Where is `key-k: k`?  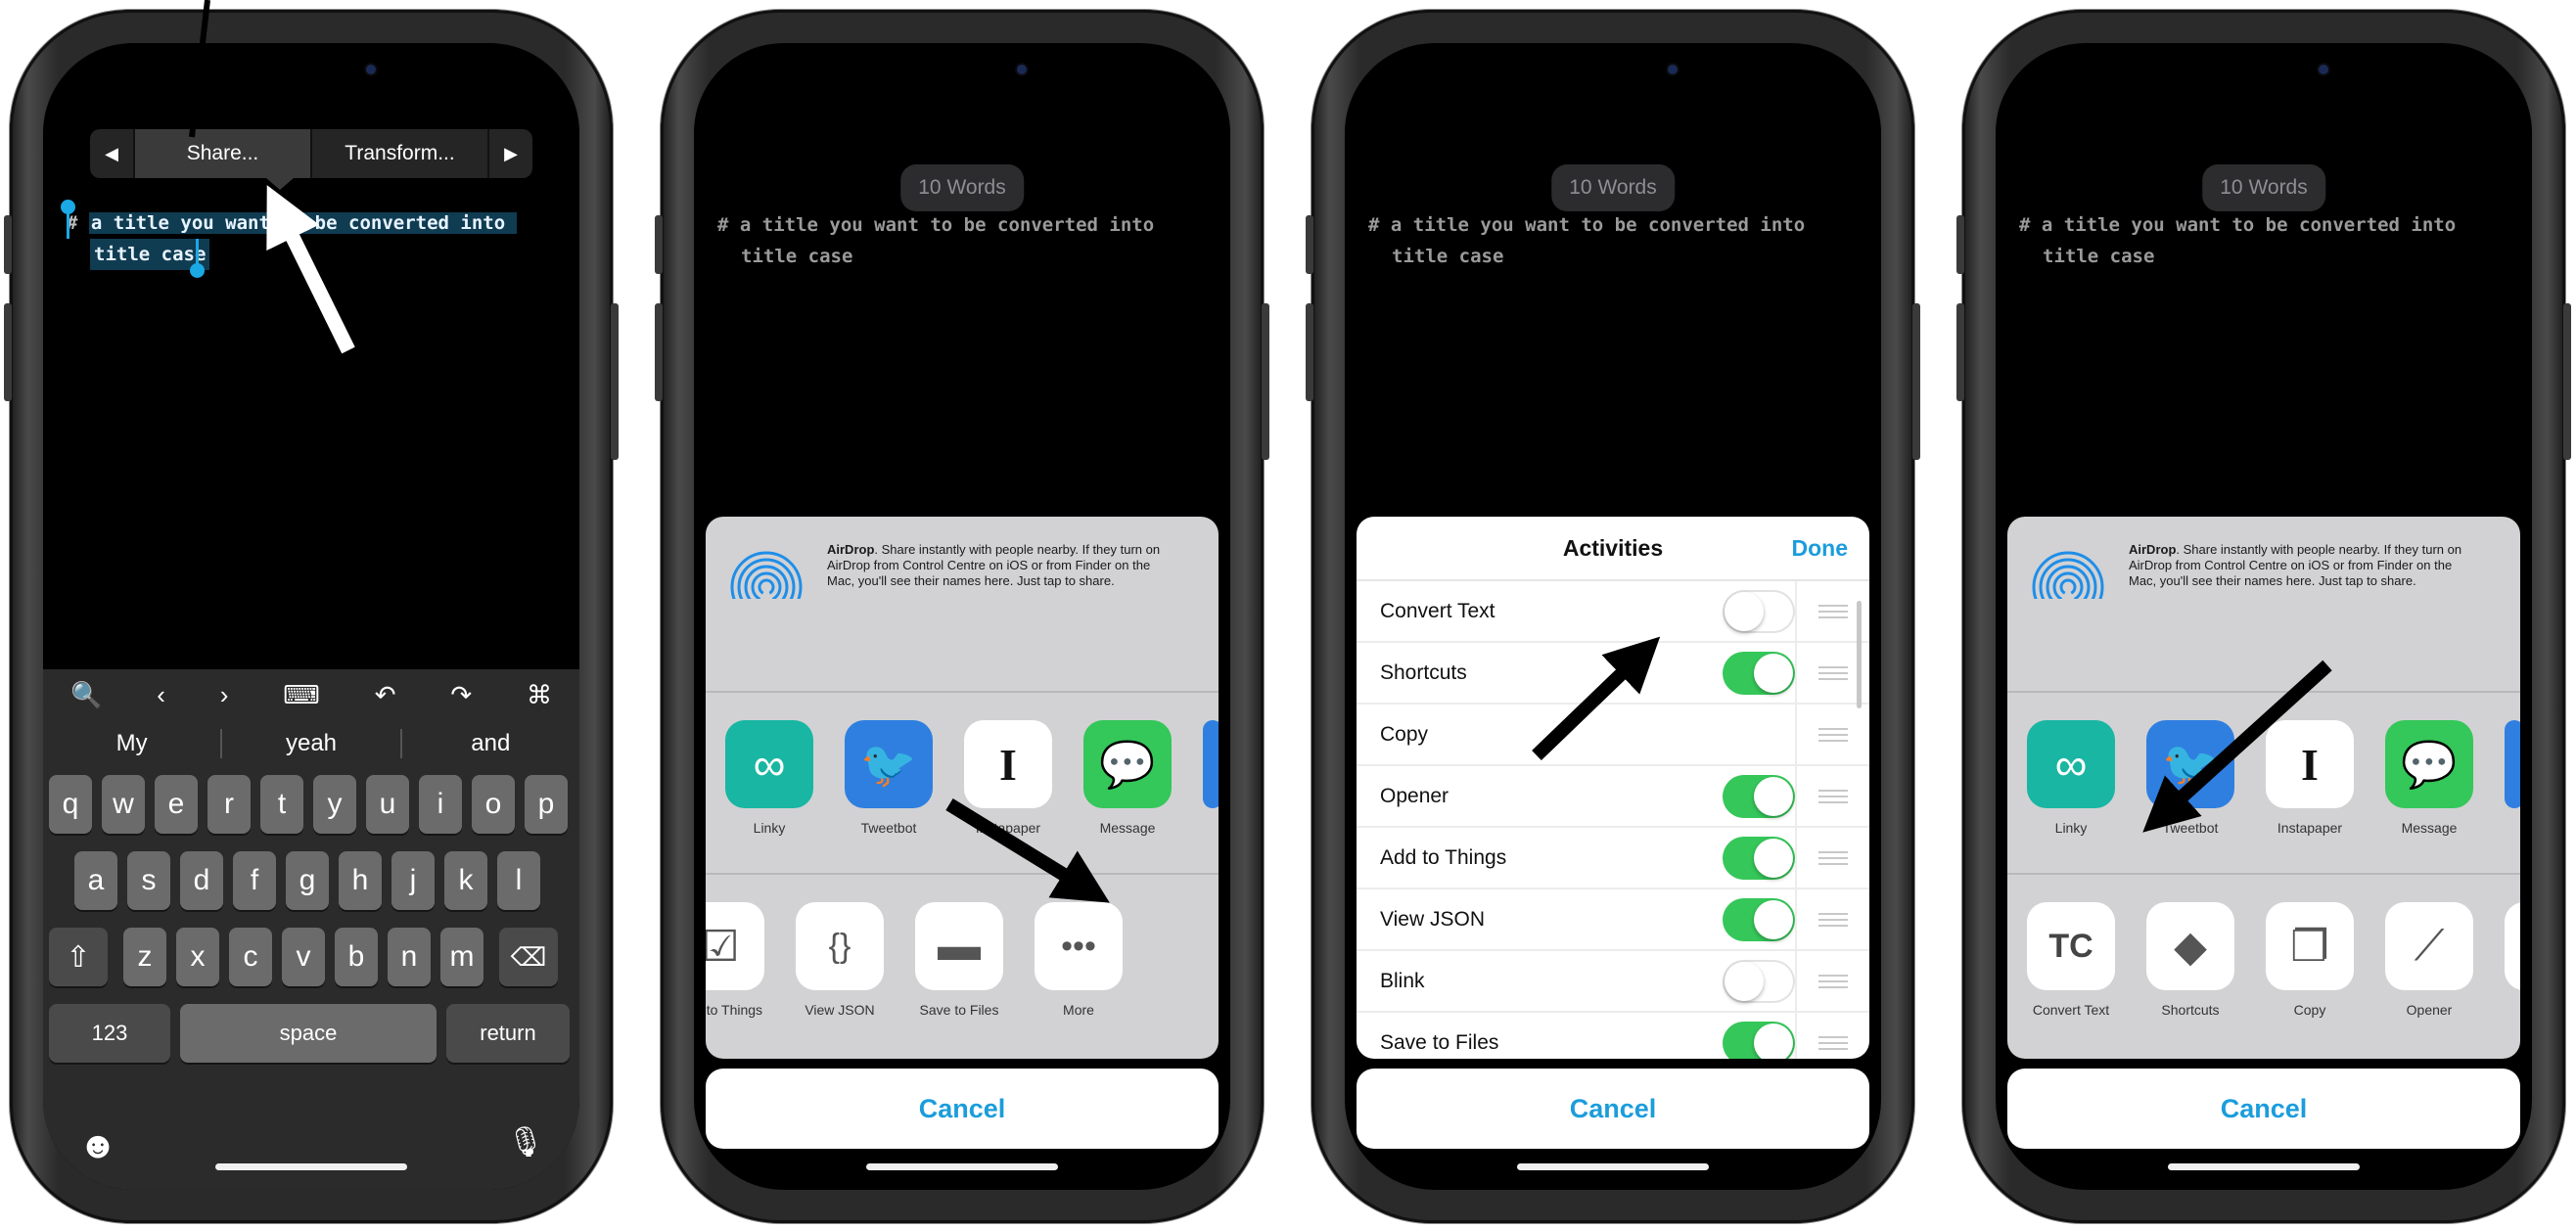 key-k: k is located at coordinates (466, 880).